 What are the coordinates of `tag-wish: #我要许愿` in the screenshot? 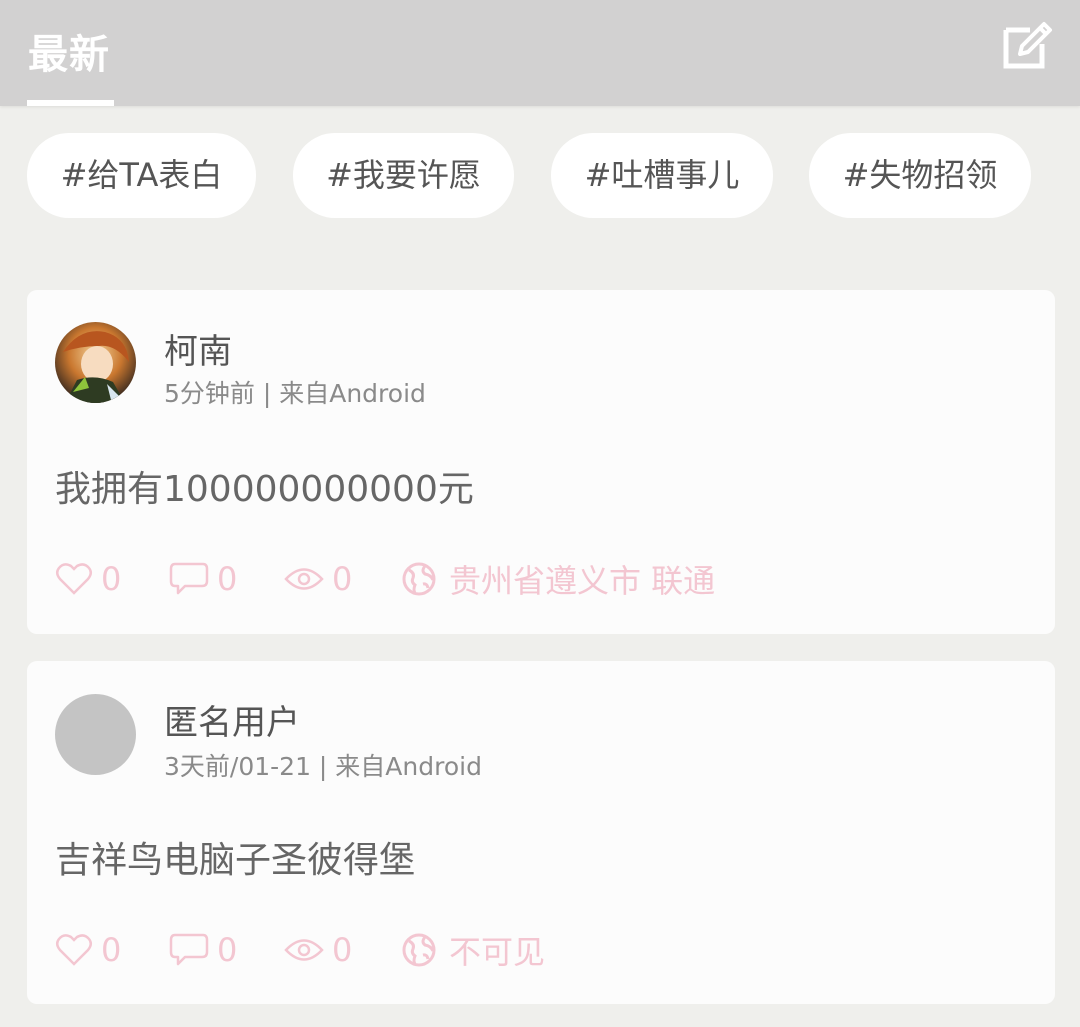 It's located at (403, 175).